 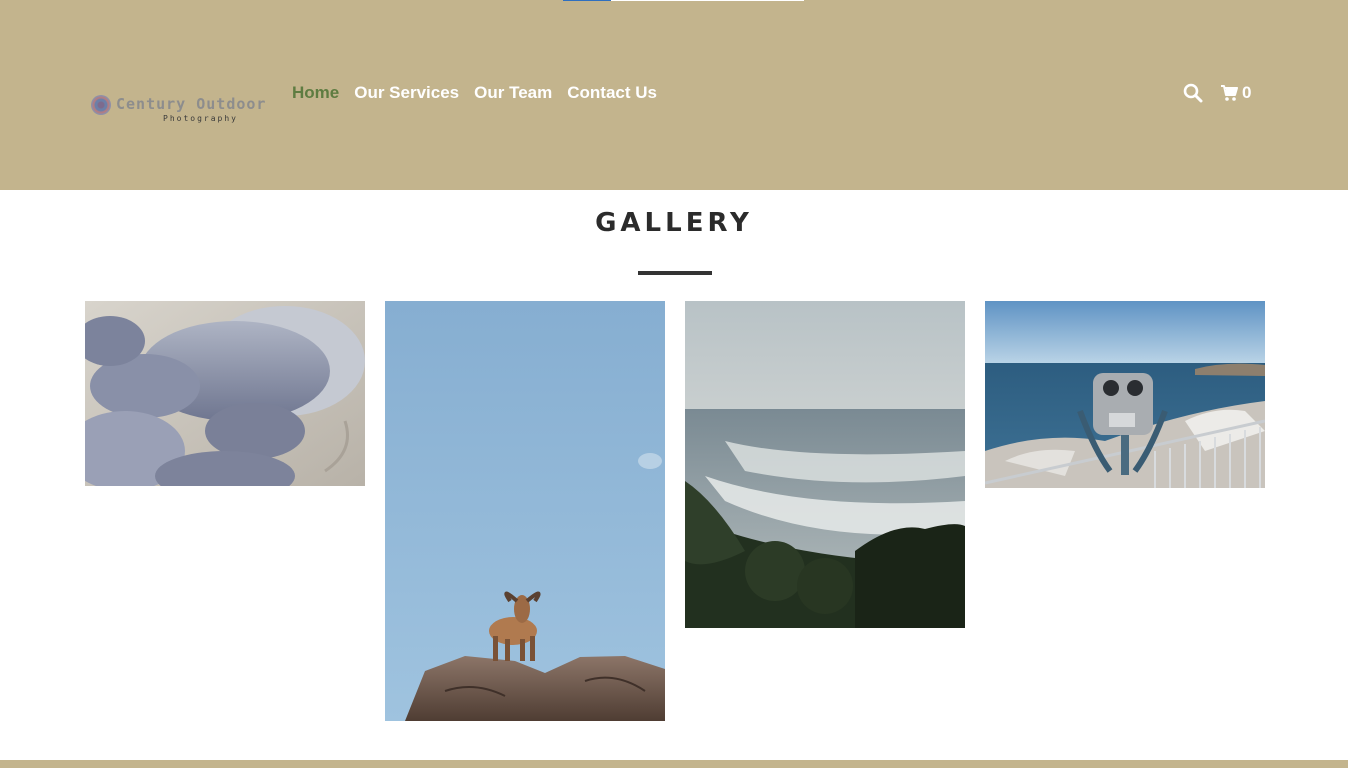 I want to click on cart-count: 0, so click(x=1247, y=92).